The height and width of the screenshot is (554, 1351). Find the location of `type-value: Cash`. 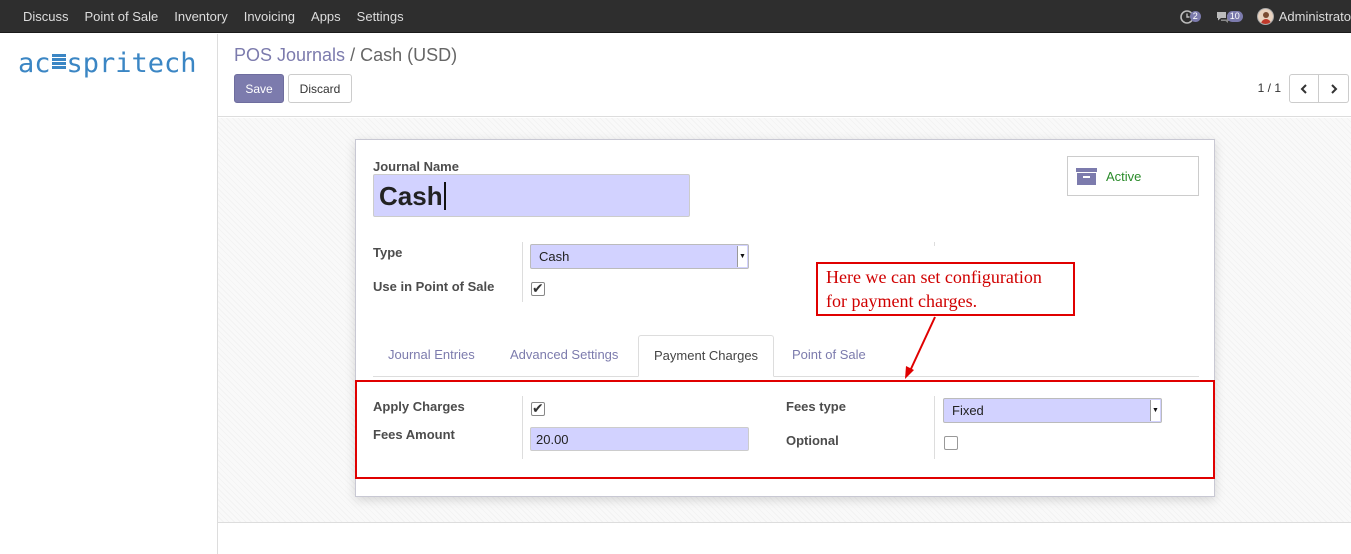

type-value: Cash is located at coordinates (554, 256).